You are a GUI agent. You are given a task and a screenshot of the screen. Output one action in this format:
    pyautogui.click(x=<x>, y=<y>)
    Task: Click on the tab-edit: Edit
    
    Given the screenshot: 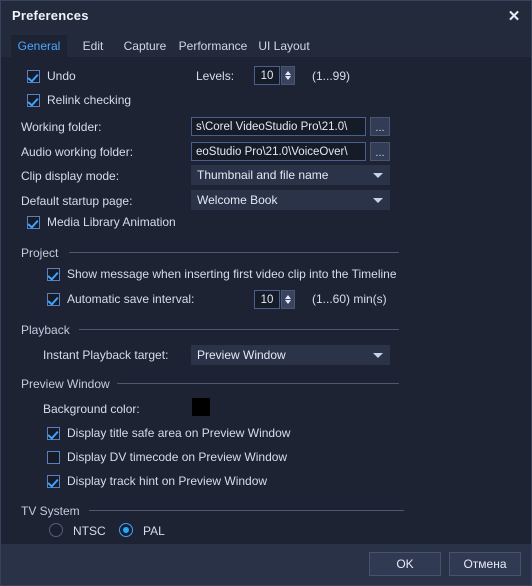 What is the action you would take?
    pyautogui.click(x=93, y=46)
    